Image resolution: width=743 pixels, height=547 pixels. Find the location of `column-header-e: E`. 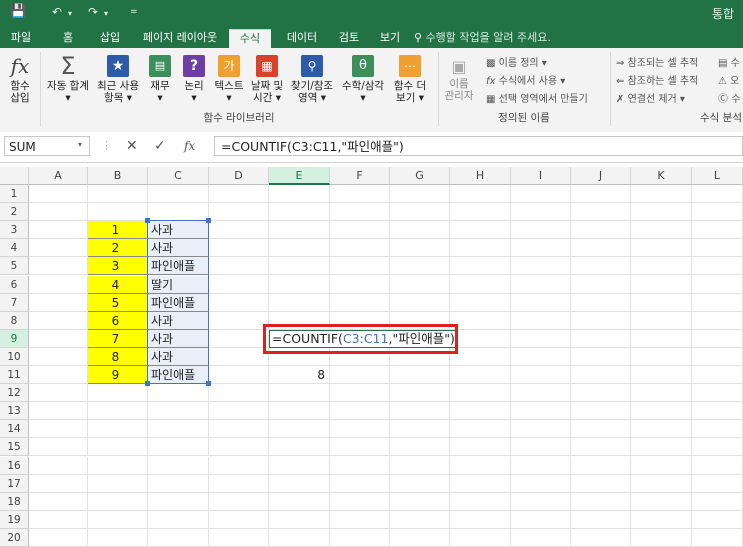

column-header-e: E is located at coordinates (299, 176).